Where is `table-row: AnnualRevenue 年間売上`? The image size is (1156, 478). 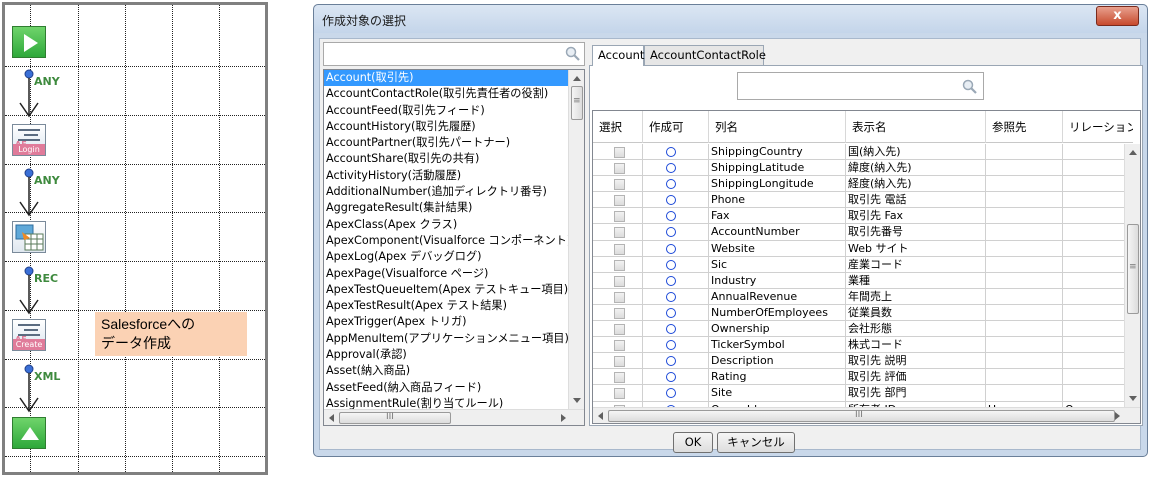 table-row: AnnualRevenue 年間売上 is located at coordinates (859, 296).